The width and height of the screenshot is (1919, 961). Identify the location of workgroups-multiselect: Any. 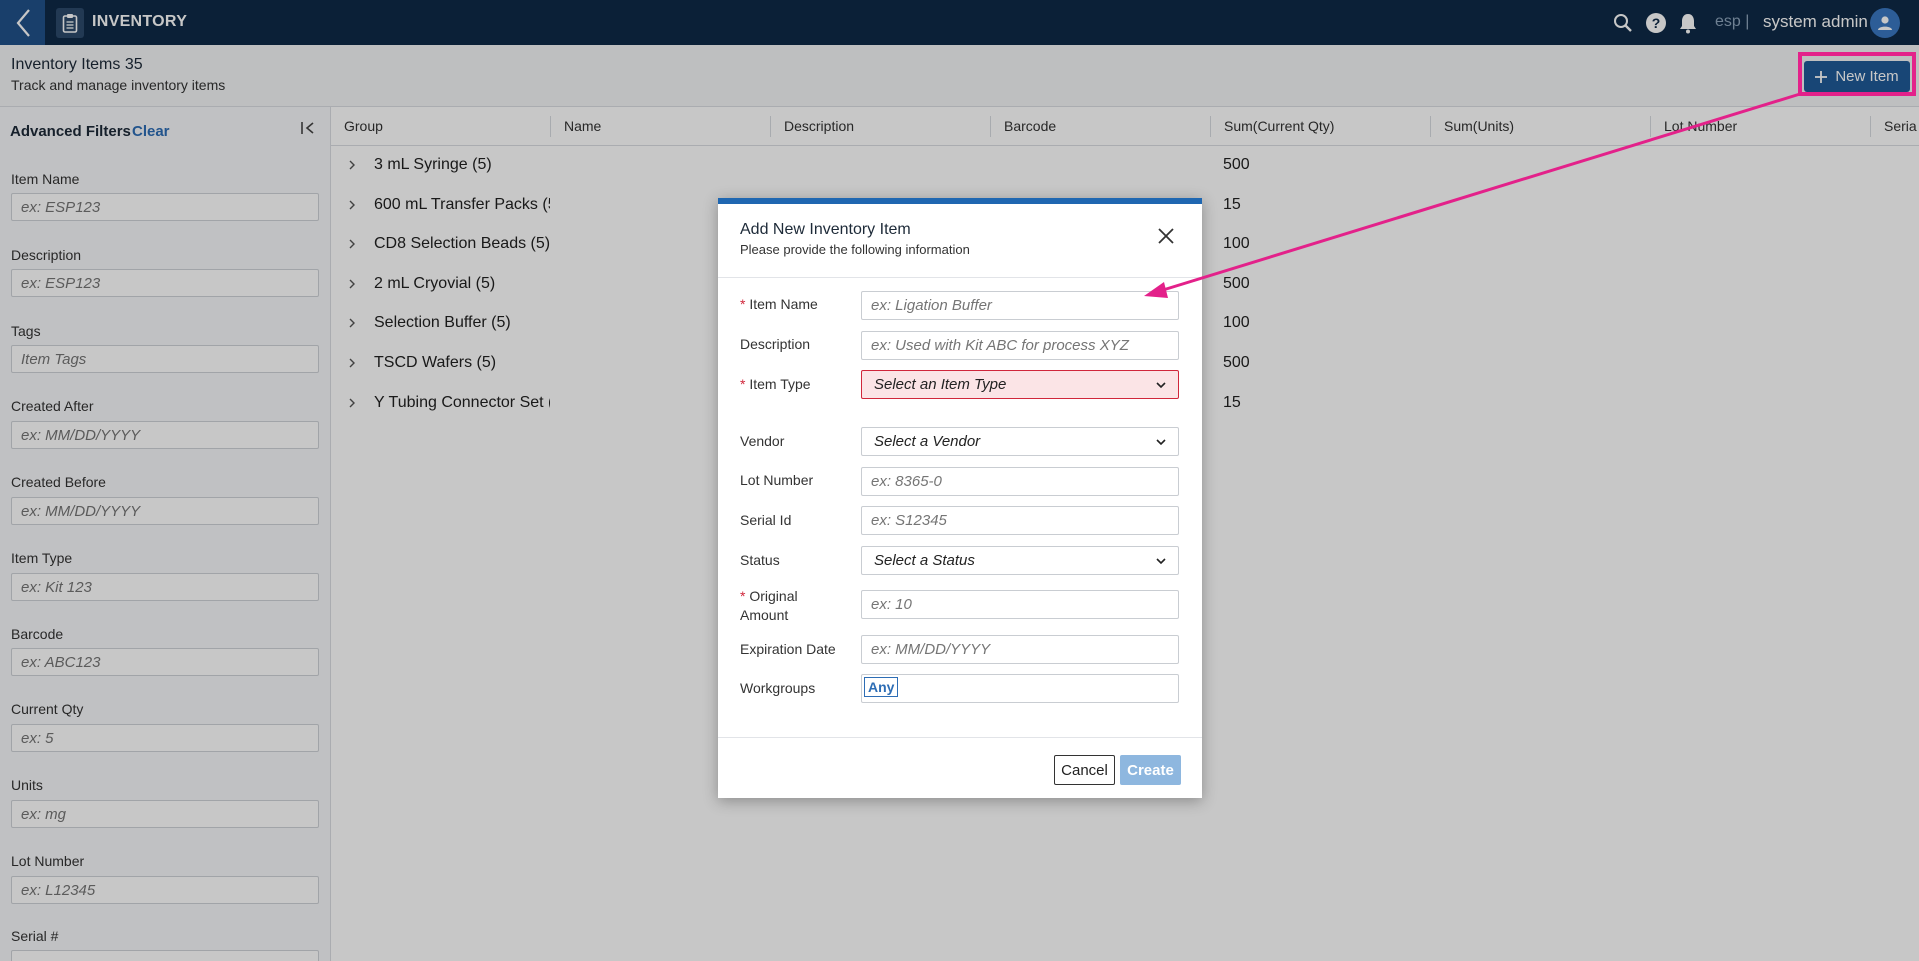
(1020, 688).